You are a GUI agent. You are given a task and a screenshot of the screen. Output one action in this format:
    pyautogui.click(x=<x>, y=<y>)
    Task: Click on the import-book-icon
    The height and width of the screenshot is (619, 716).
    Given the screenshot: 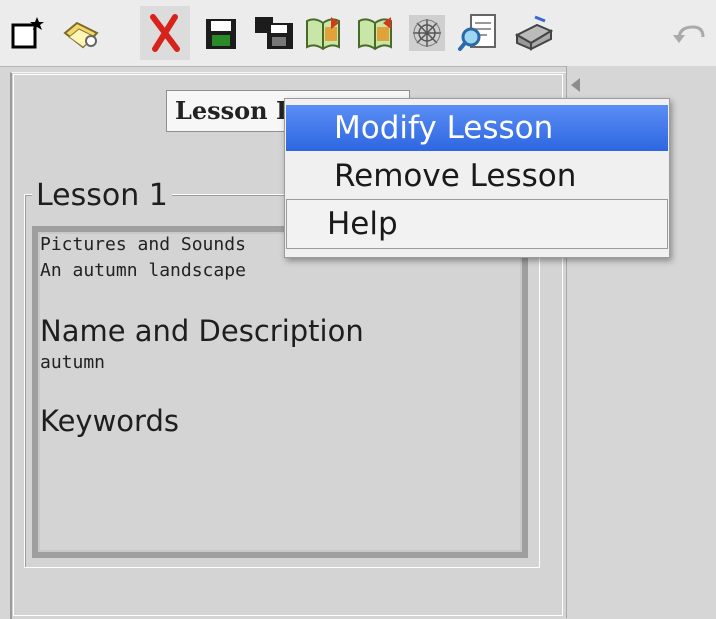 What is the action you would take?
    pyautogui.click(x=323, y=34)
    